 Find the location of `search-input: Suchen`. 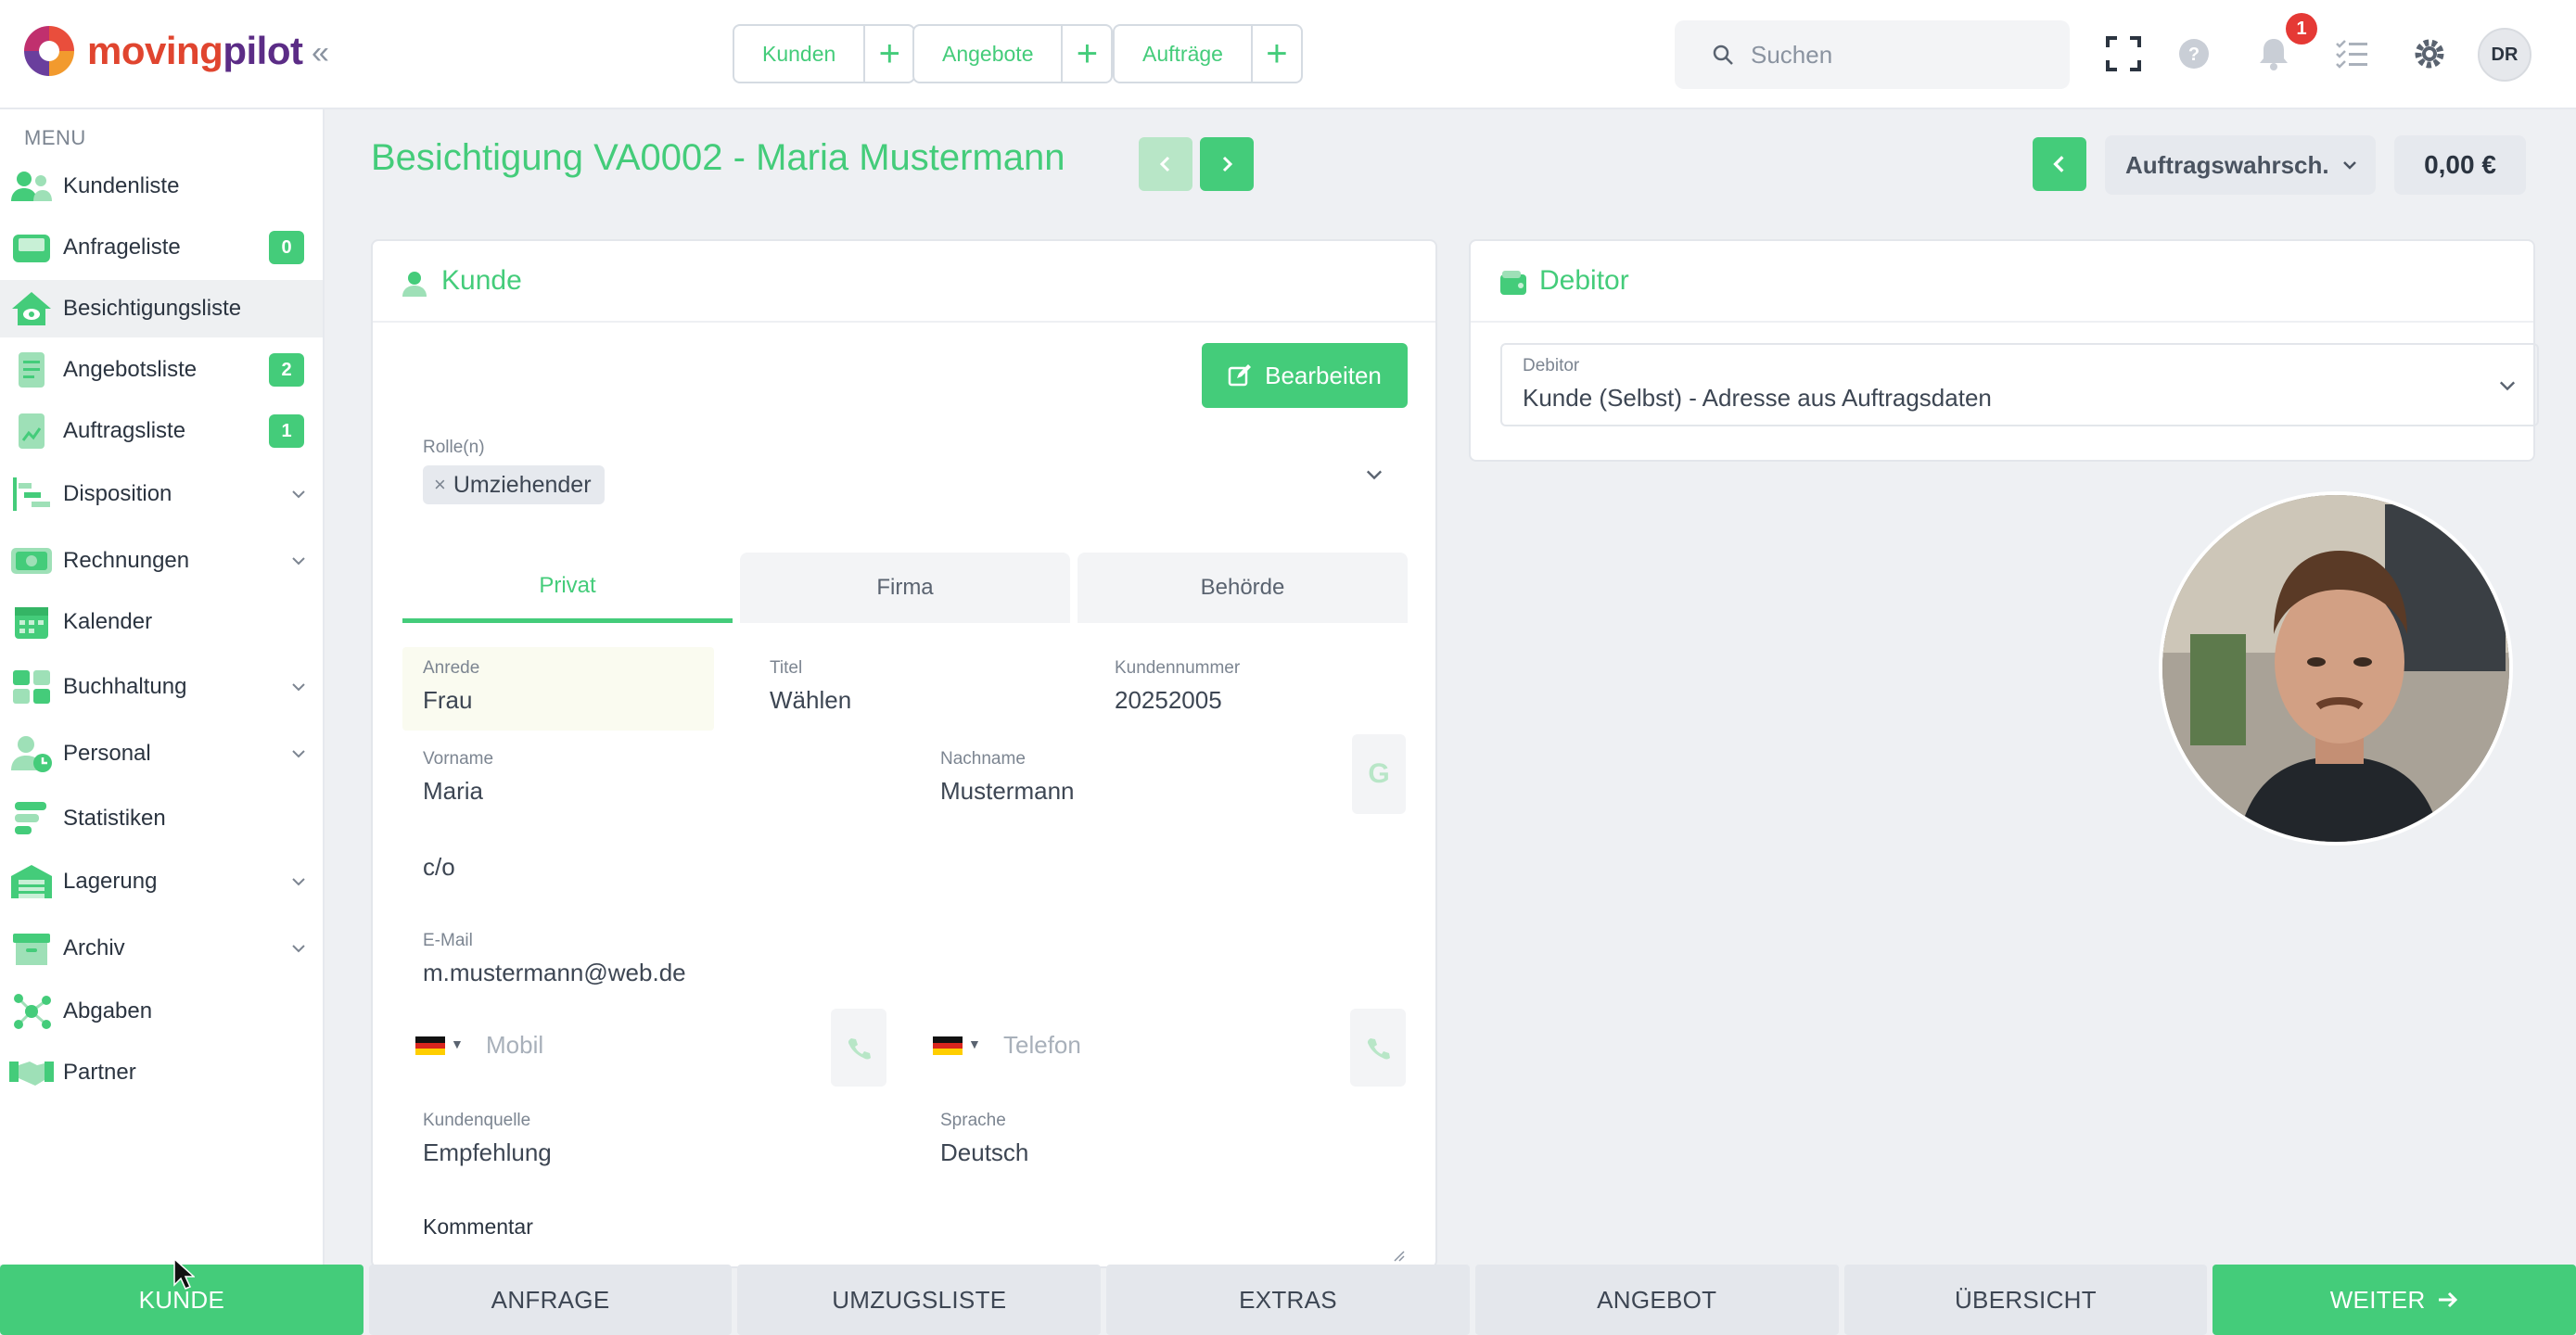

search-input: Suchen is located at coordinates (1873, 54).